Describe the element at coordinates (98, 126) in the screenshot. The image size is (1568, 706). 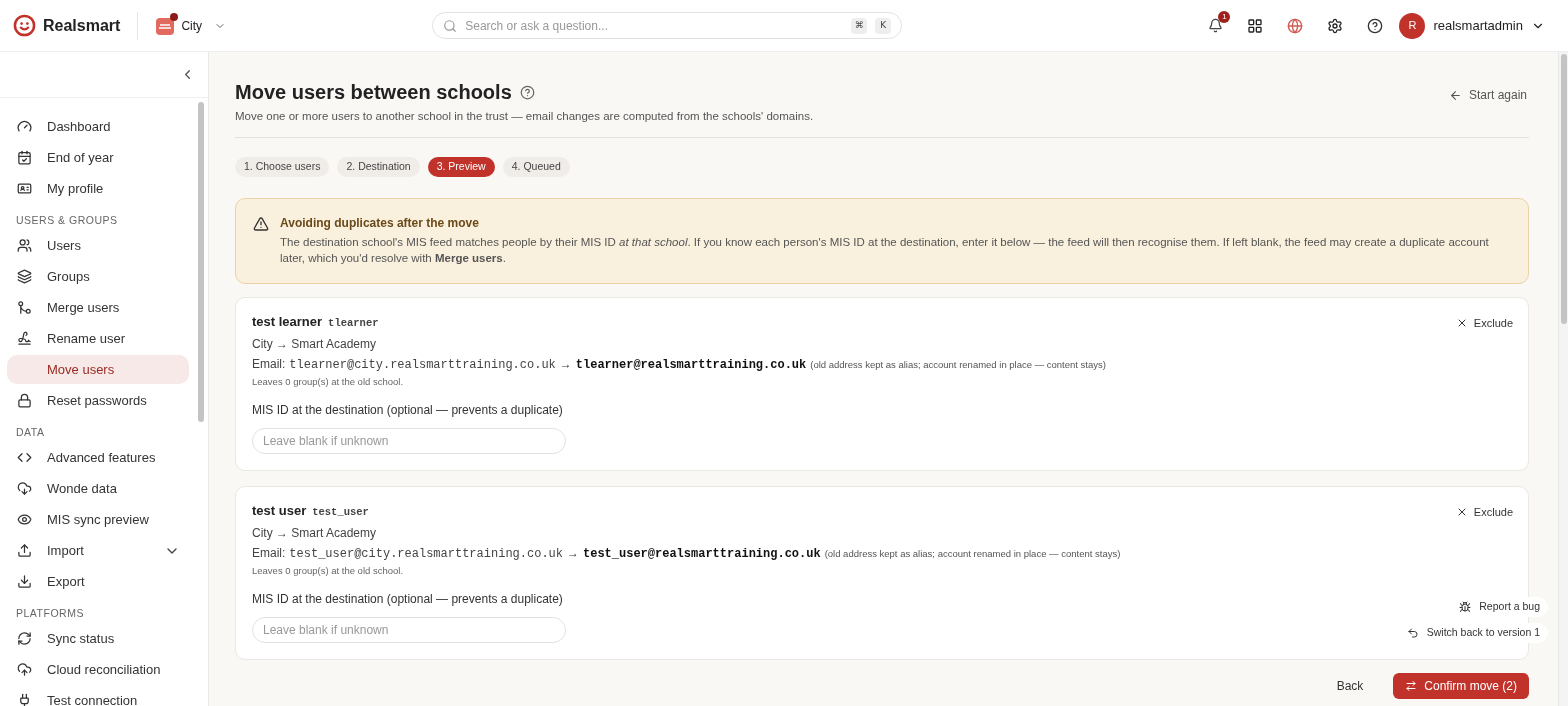
I see `sidebar-item: Dashboard` at that location.